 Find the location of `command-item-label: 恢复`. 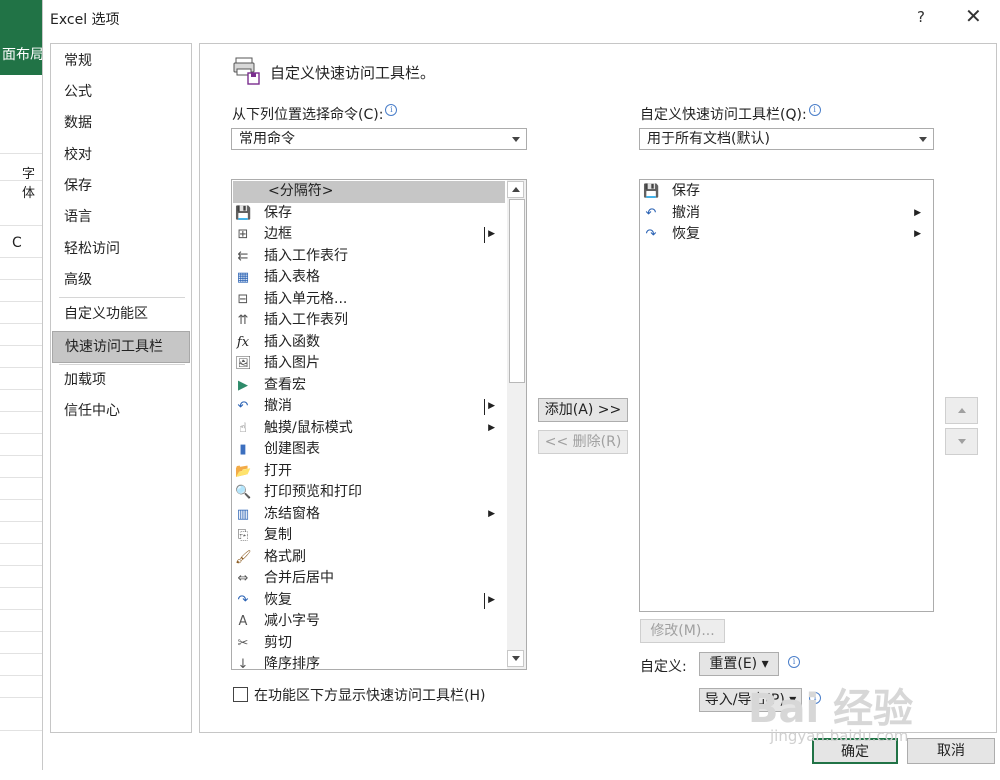

command-item-label: 恢复 is located at coordinates (278, 599).